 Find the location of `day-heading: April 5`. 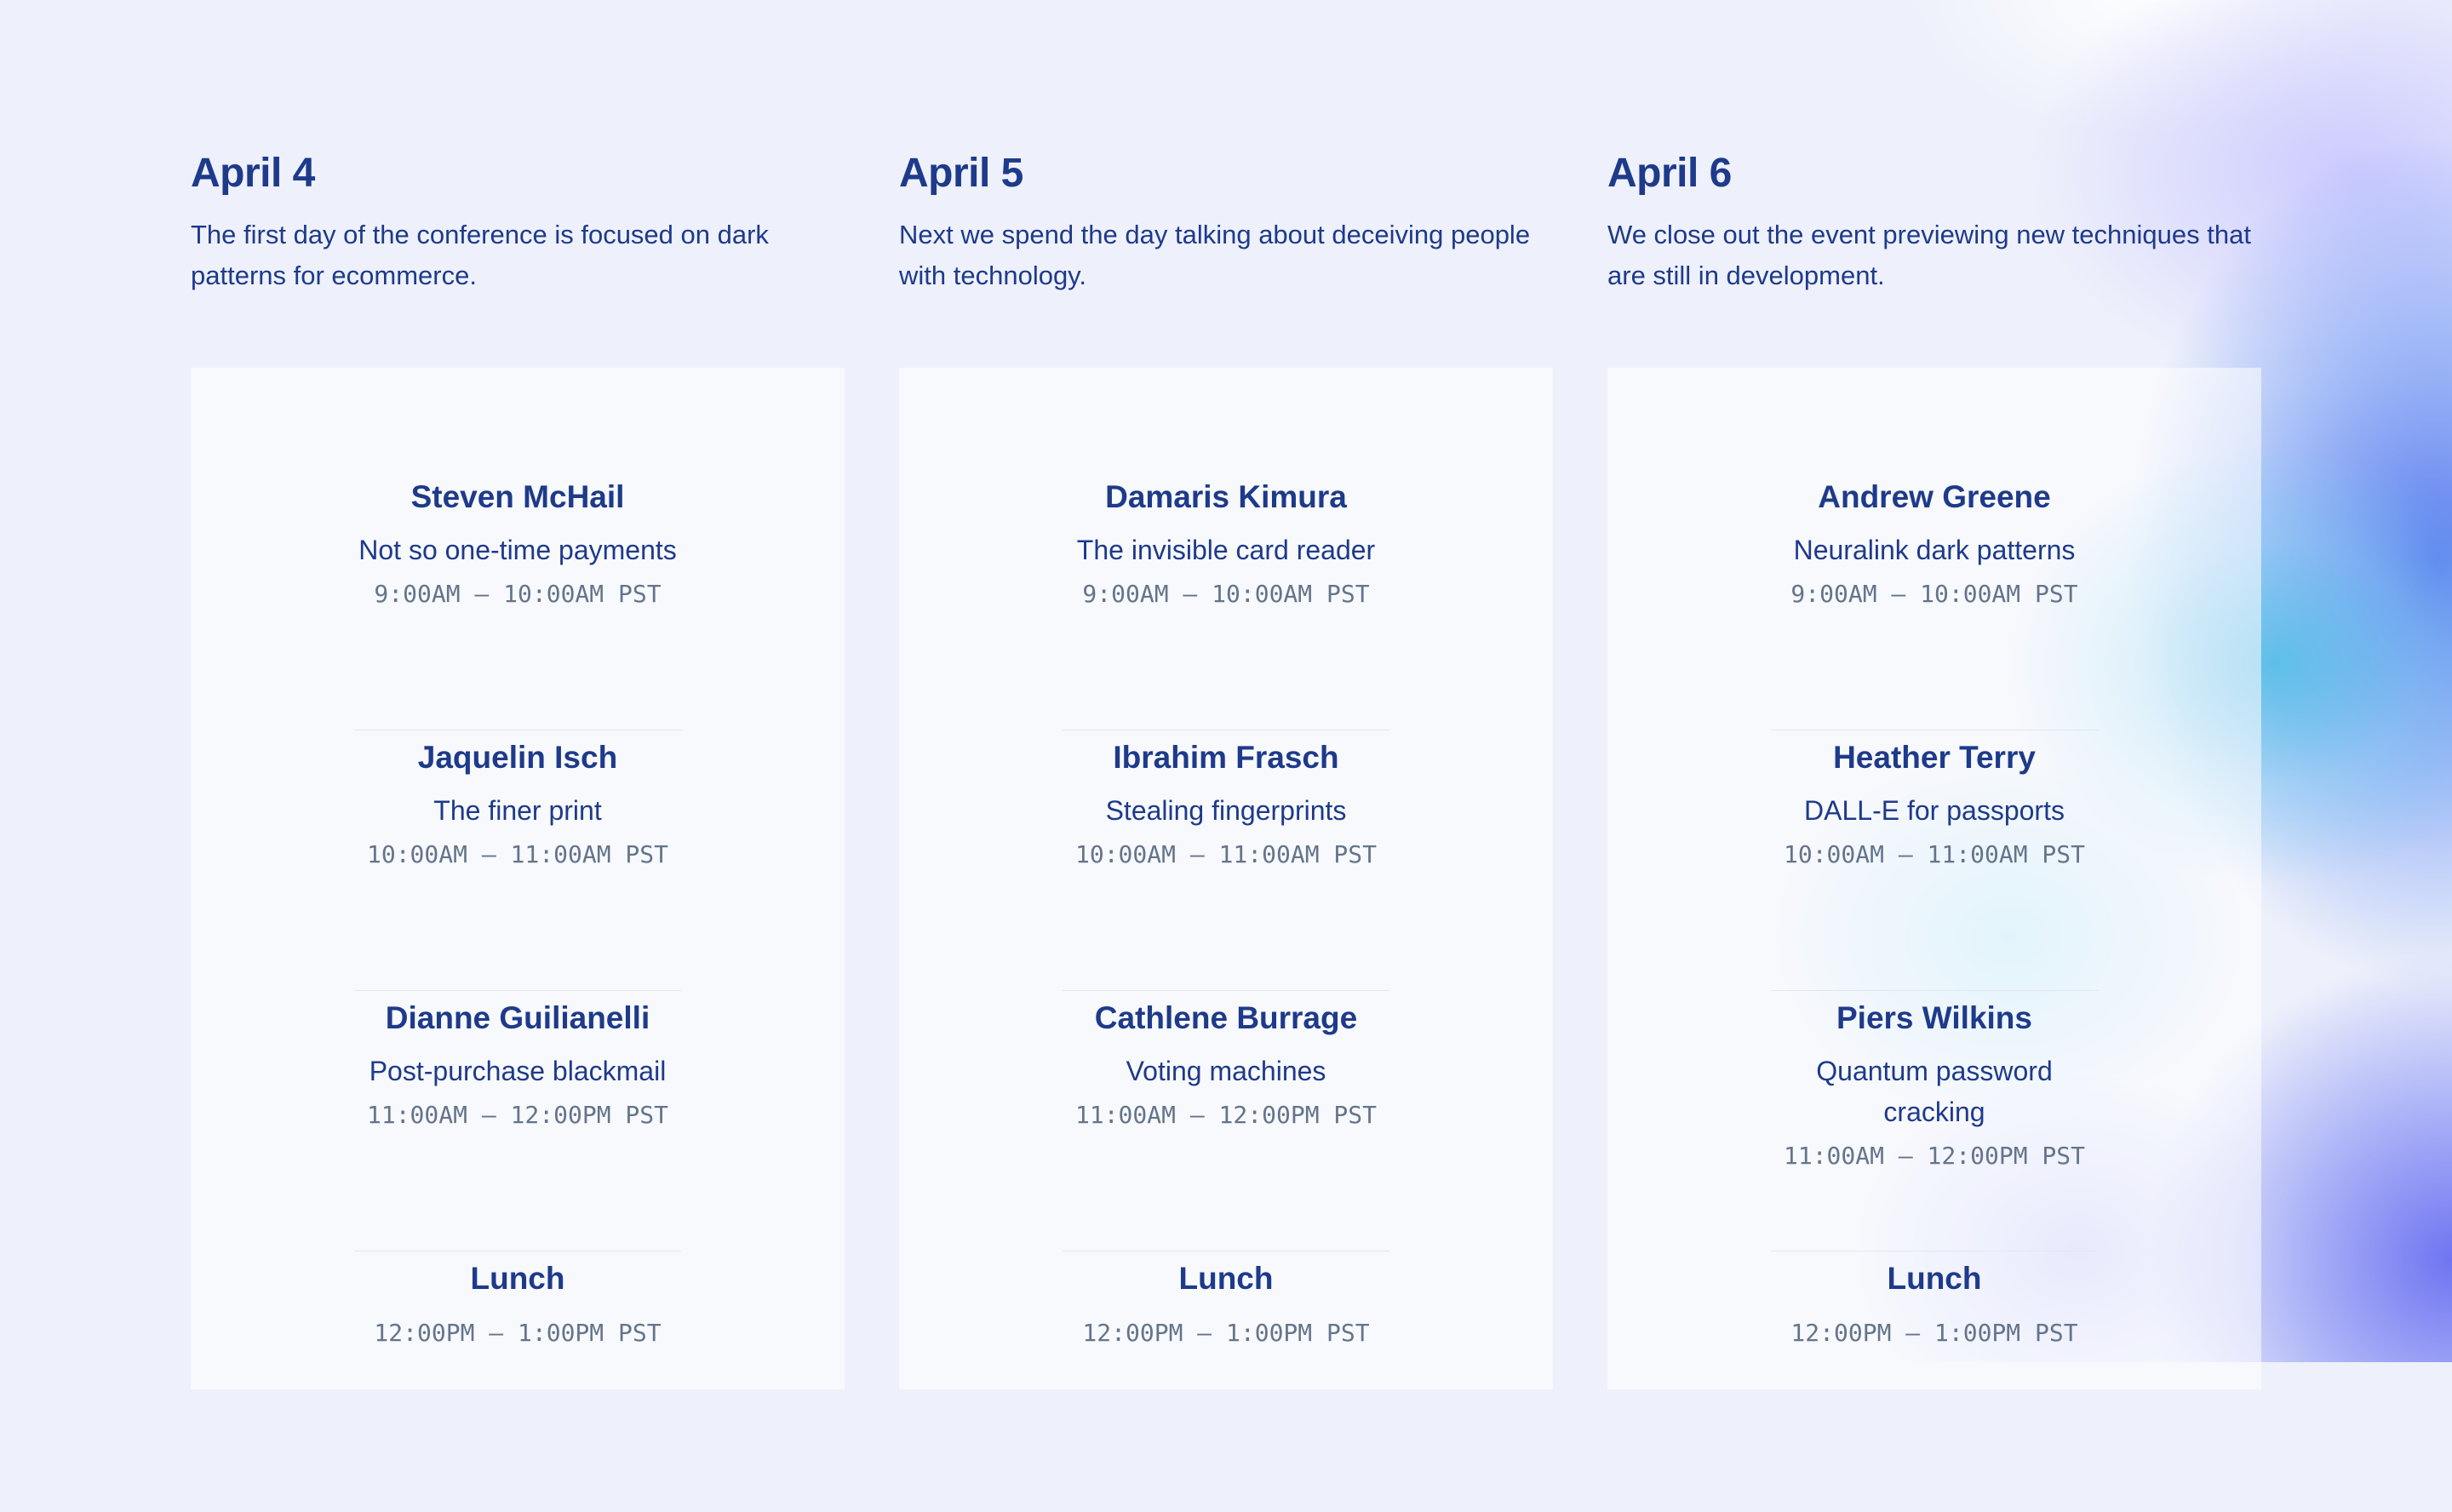

day-heading: April 5 is located at coordinates (961, 173).